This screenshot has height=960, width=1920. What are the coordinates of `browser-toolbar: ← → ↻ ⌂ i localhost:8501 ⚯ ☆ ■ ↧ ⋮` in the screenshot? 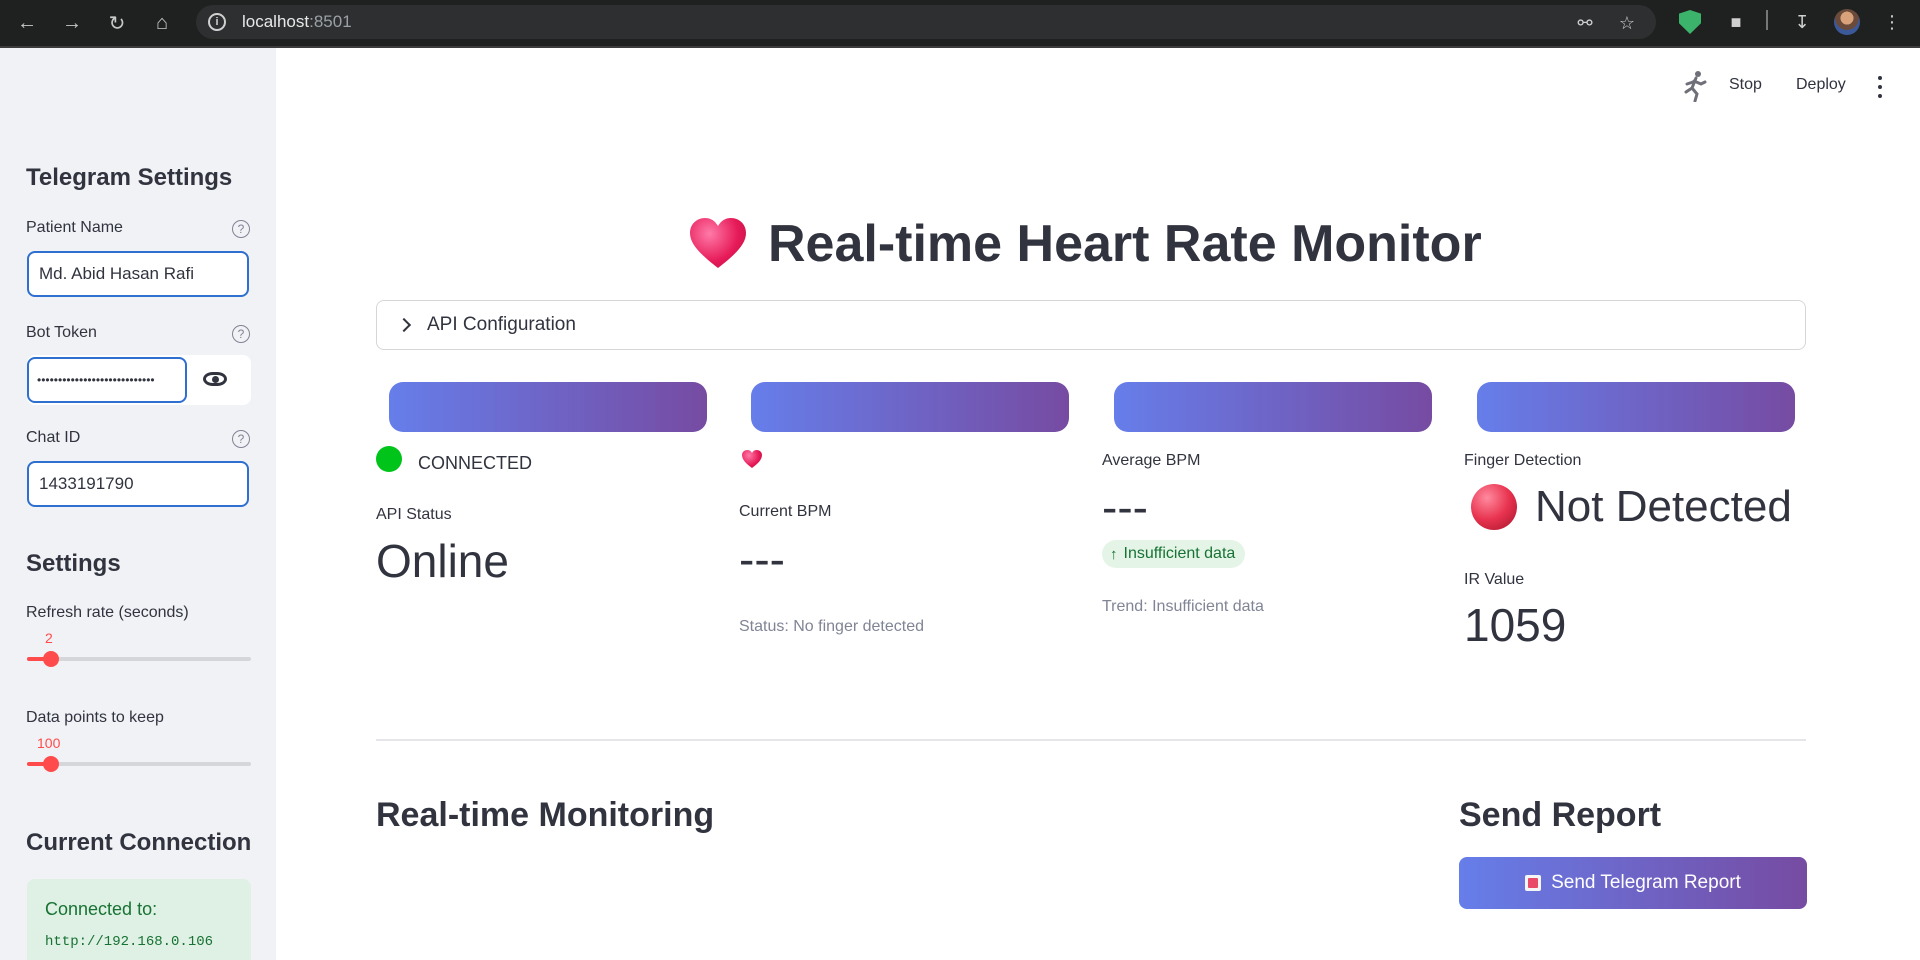 It's located at (960, 24).